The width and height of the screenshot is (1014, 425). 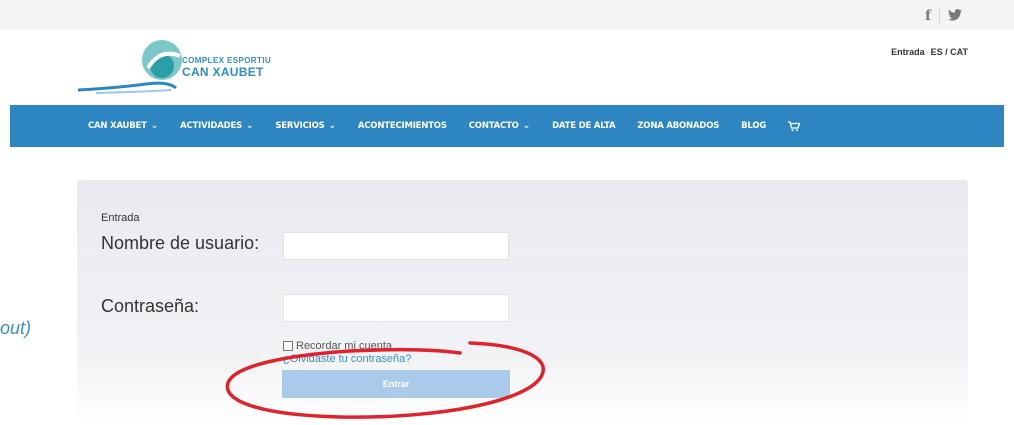 I want to click on header-links: Entrada ES / CAT, so click(x=929, y=52).